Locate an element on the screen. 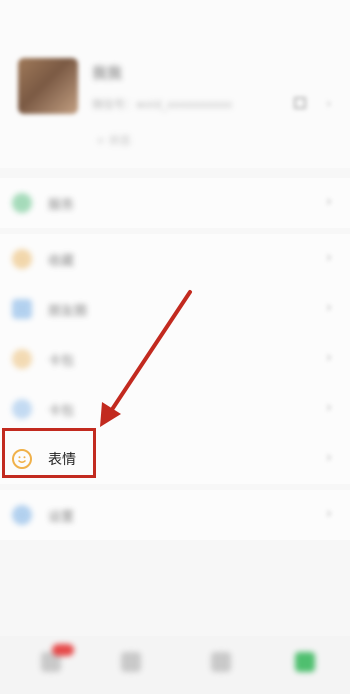 This screenshot has height=694, width=350. me-tab-icon is located at coordinates (305, 662).